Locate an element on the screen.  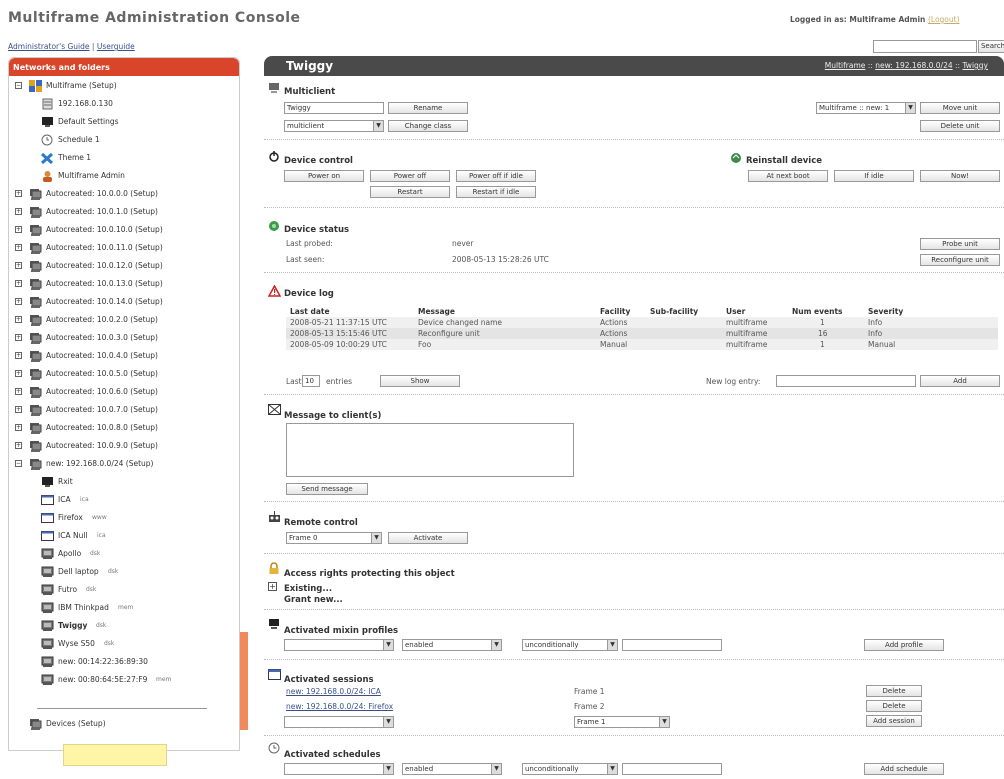
plus-box-icon: + is located at coordinates (272, 586).